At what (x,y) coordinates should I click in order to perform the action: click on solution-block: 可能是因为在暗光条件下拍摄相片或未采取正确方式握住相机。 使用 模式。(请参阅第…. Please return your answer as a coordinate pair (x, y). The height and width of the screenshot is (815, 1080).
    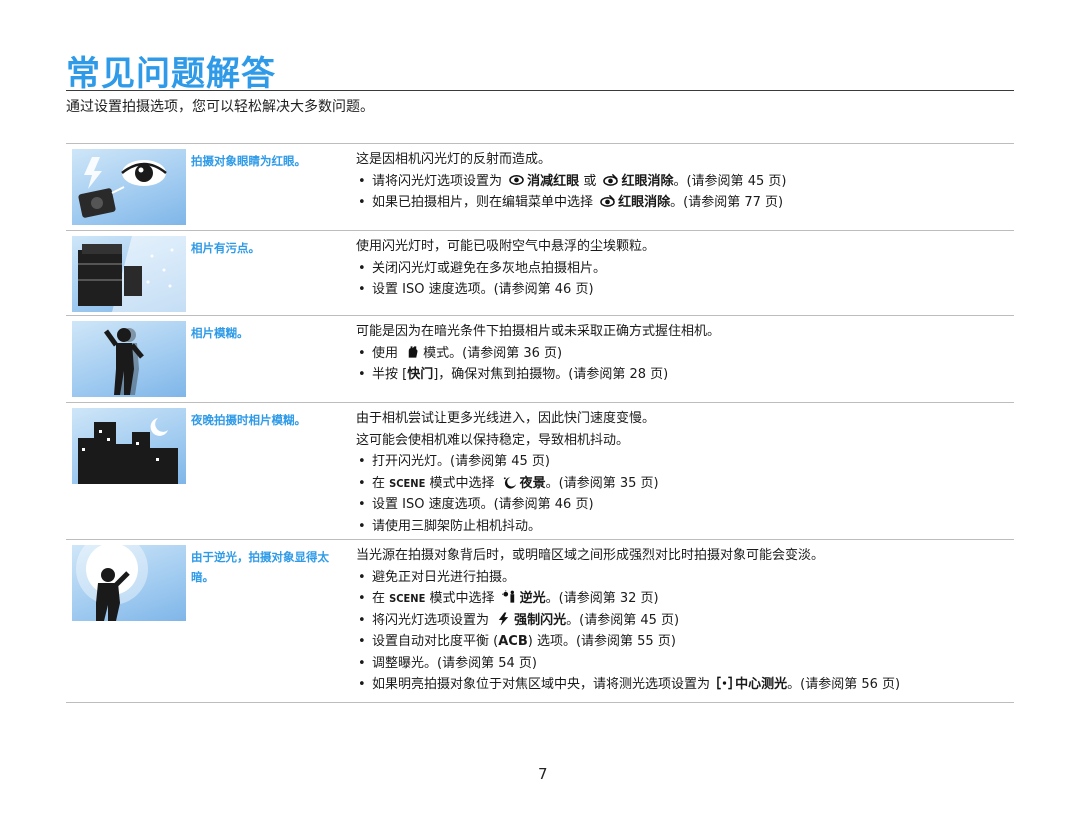
    Looking at the image, I should click on (685, 353).